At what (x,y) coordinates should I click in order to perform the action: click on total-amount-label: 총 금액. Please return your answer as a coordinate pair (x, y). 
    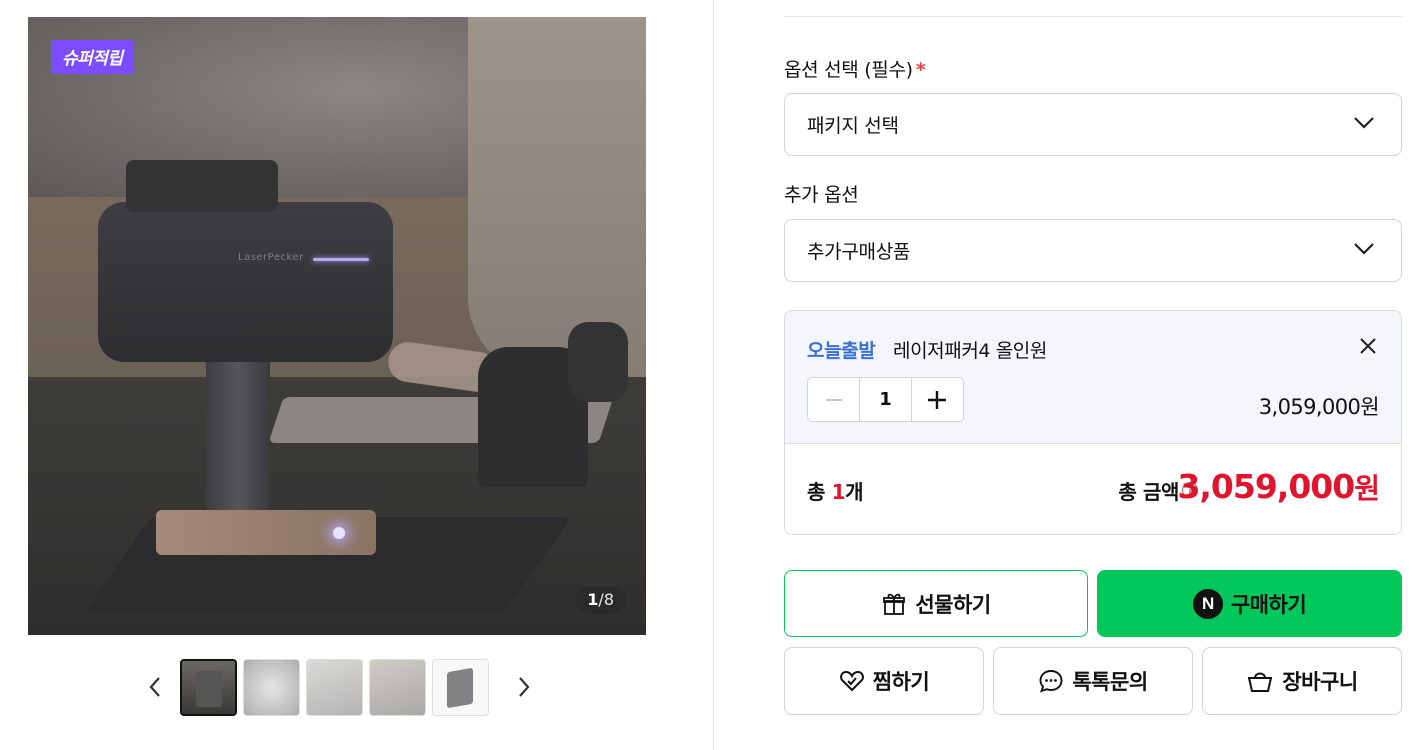
    Looking at the image, I should click on (1148, 492).